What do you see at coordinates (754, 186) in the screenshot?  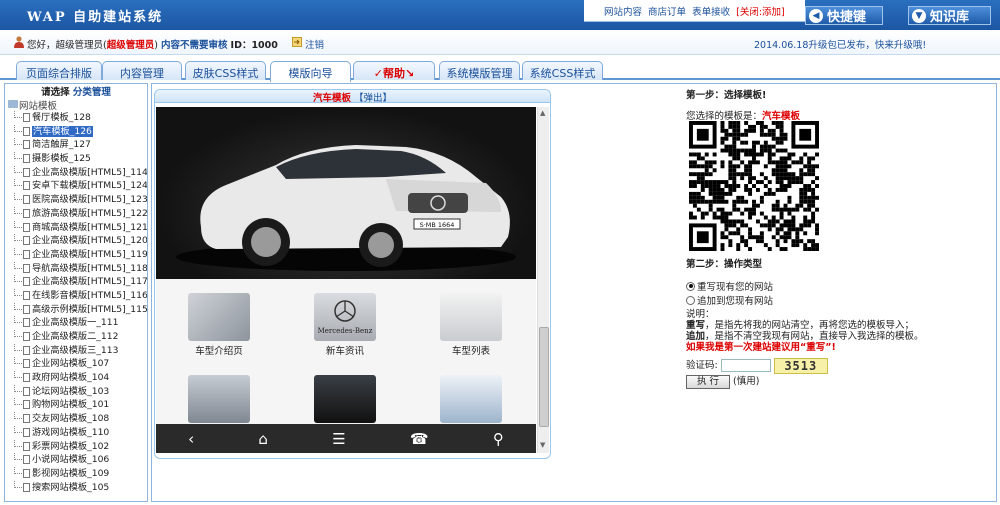 I see `qr-code` at bounding box center [754, 186].